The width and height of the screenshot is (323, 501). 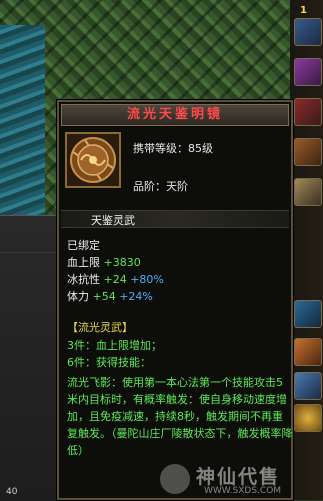 What do you see at coordinates (308, 418) in the screenshot?
I see `coin-icon` at bounding box center [308, 418].